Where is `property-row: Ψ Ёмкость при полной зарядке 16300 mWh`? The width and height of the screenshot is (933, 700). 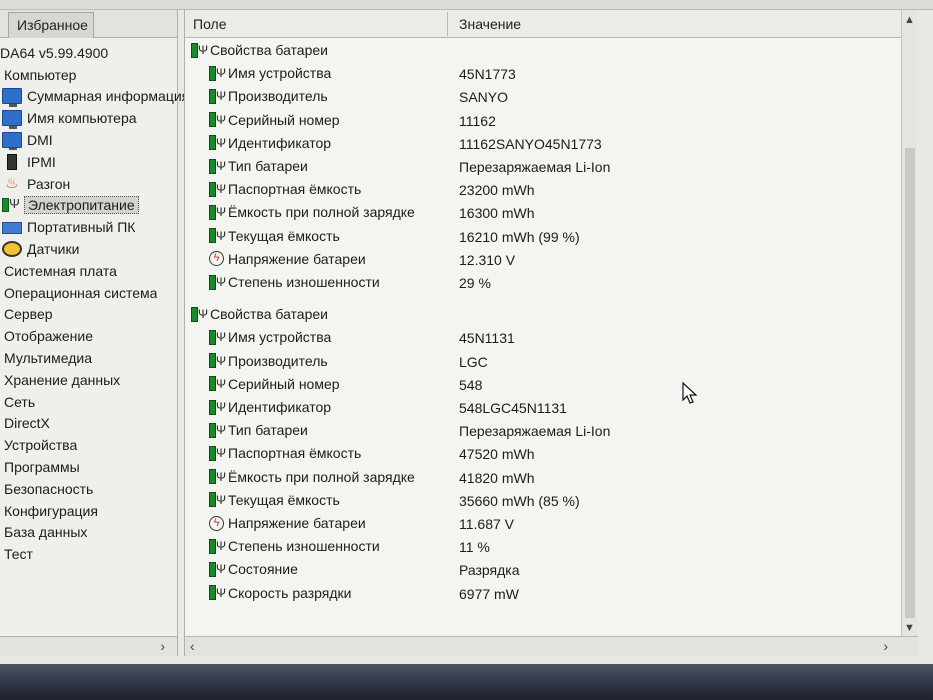
property-row: Ψ Ёмкость при полной зарядке 16300 mWh is located at coordinates (543, 213).